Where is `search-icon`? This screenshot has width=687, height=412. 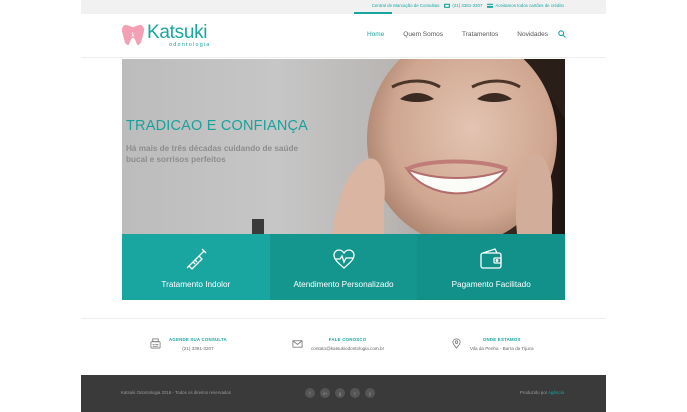
search-icon is located at coordinates (562, 34).